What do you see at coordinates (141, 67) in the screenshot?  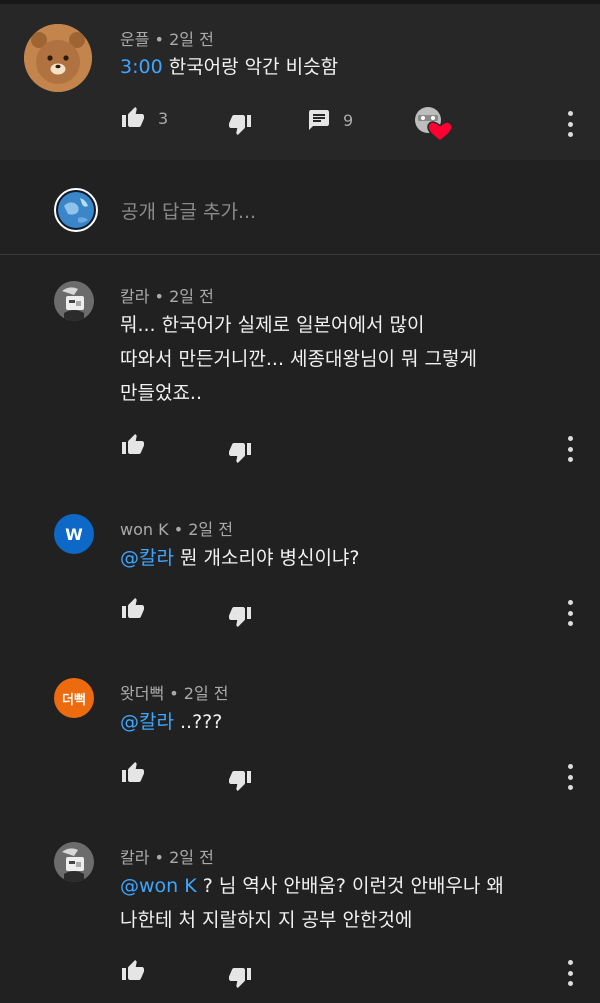 I see `timestamp-link: 3:00` at bounding box center [141, 67].